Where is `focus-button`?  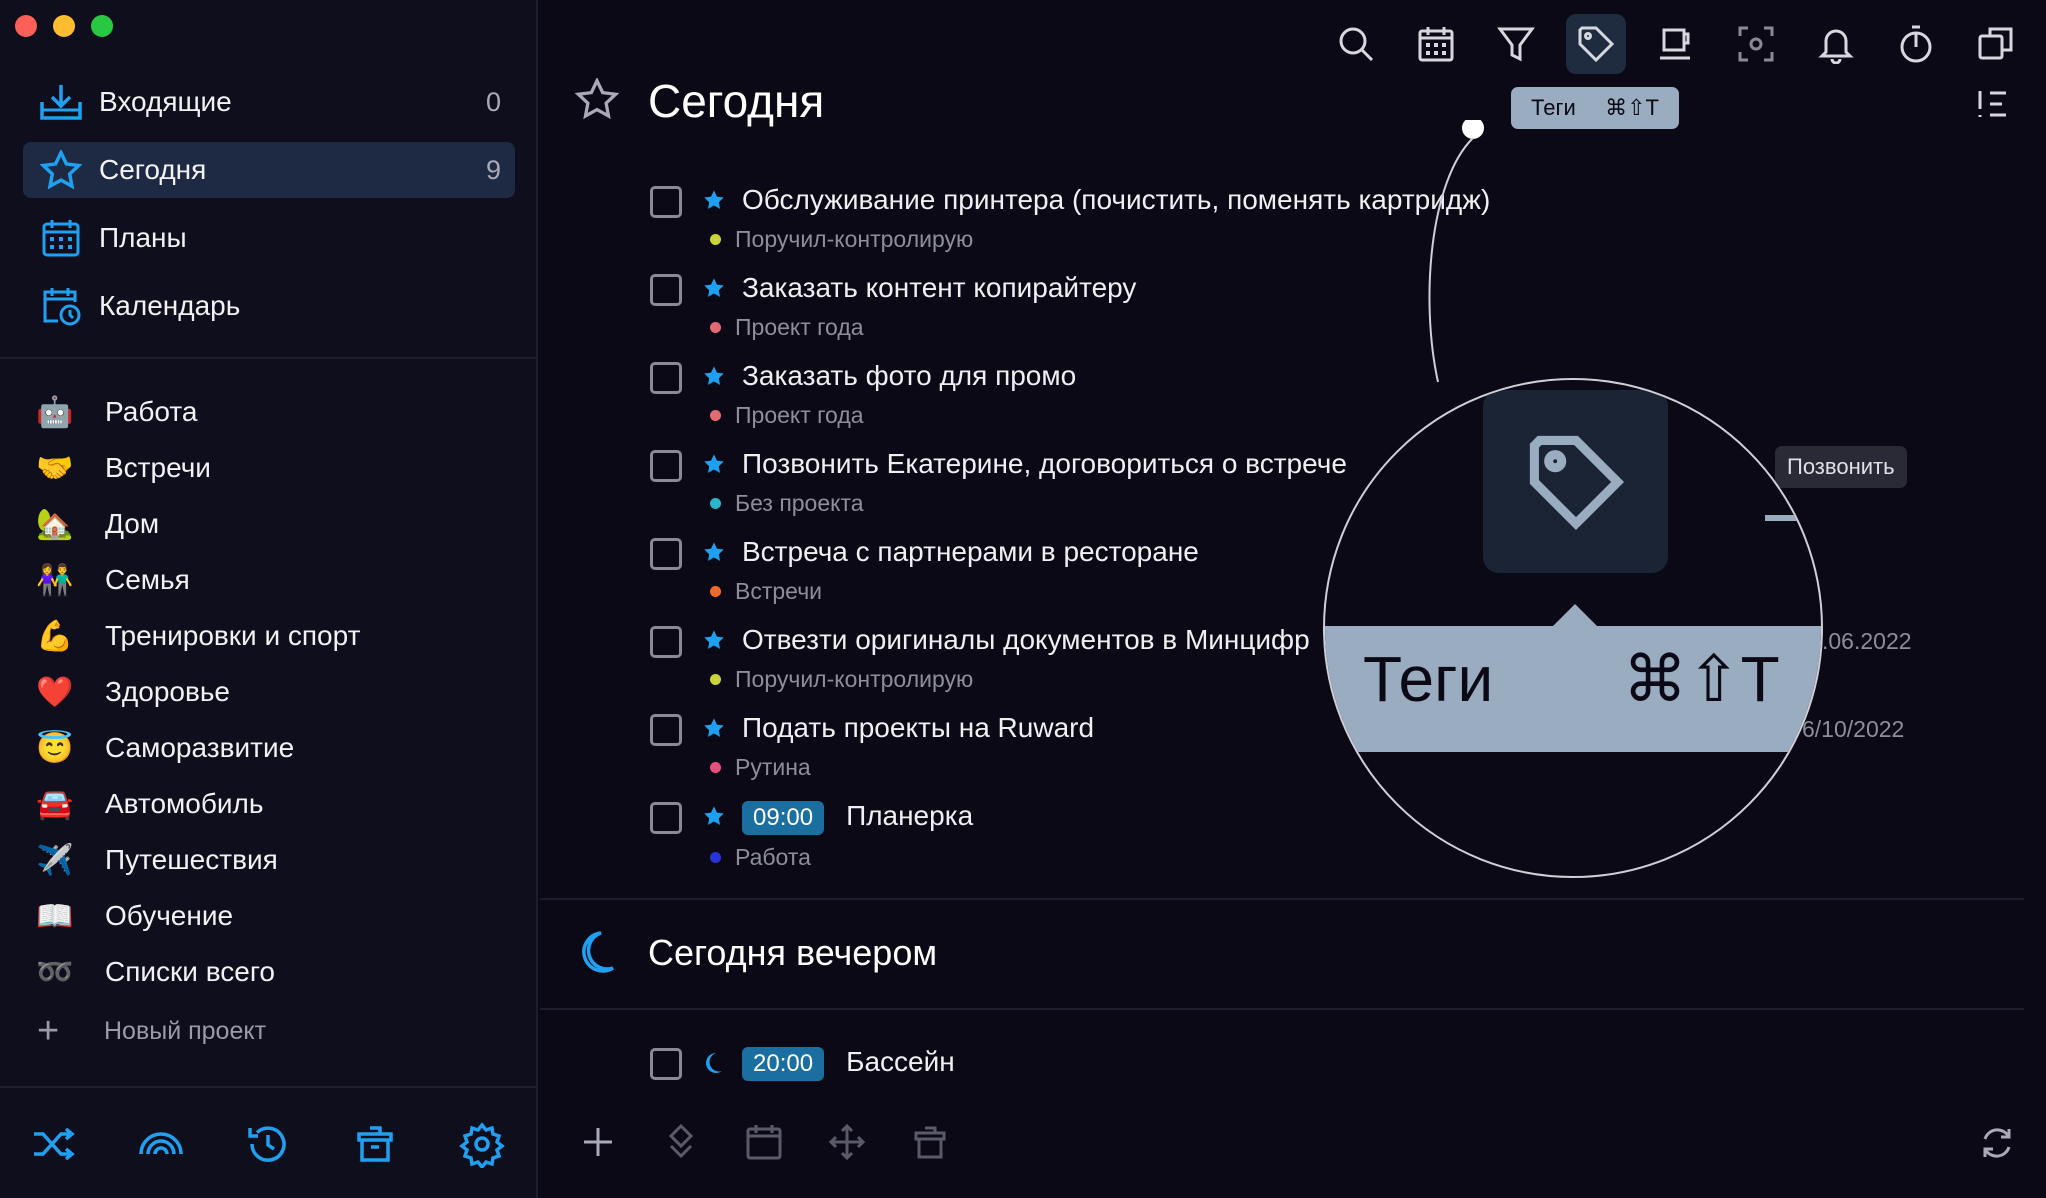
focus-button is located at coordinates (1756, 44).